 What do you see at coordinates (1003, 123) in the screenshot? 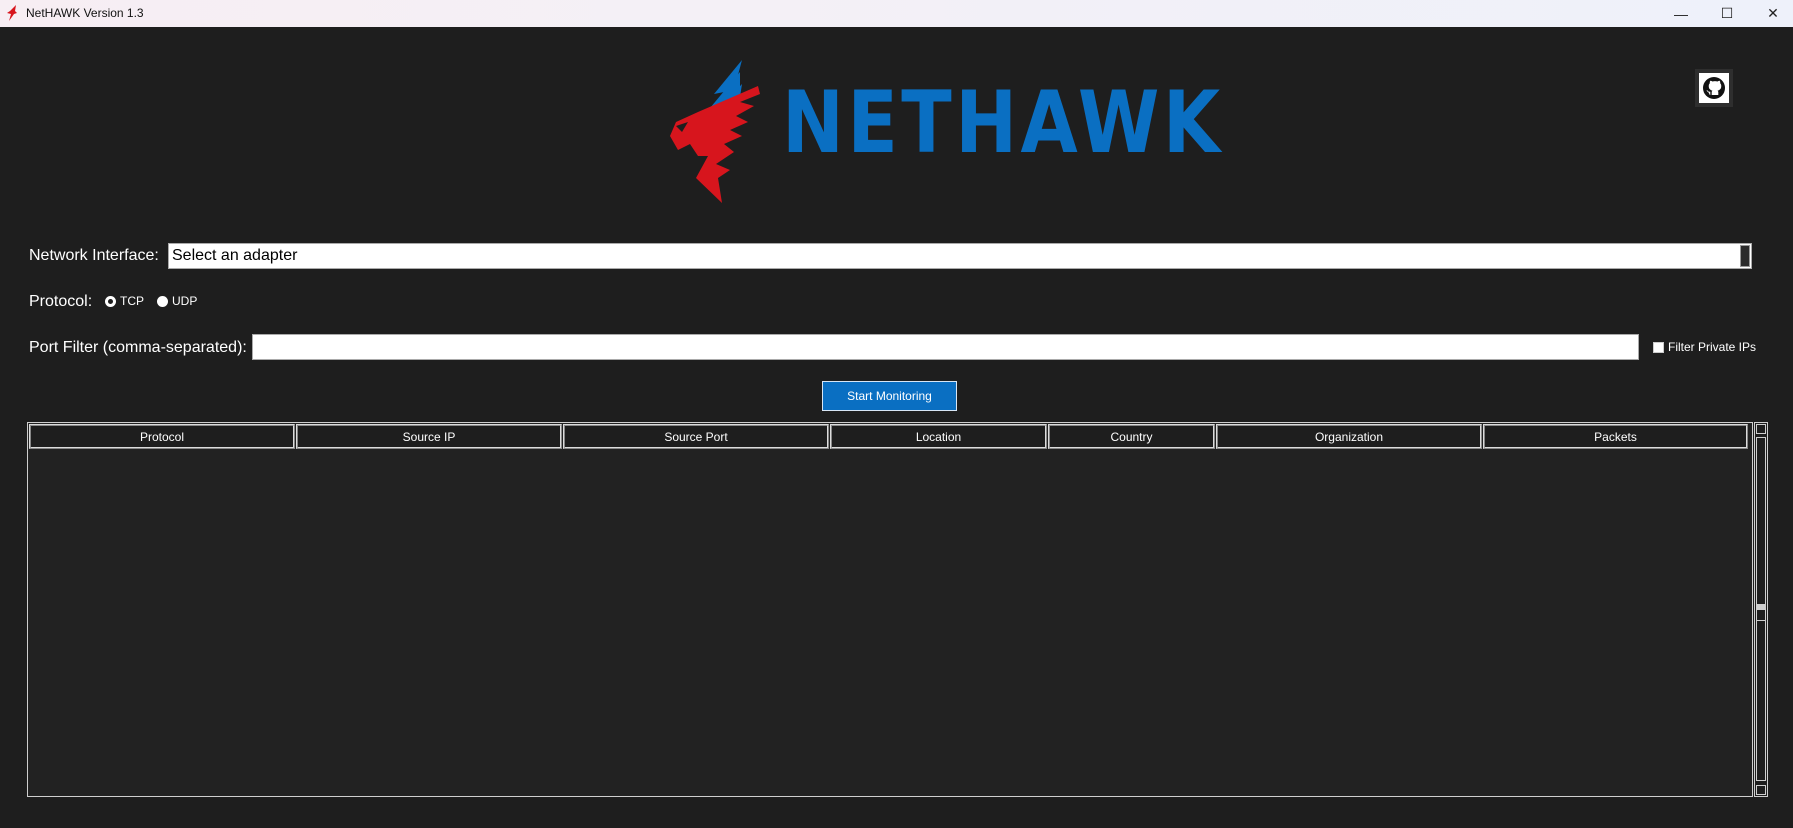
I see `logo-wordmark: NETHAWK` at bounding box center [1003, 123].